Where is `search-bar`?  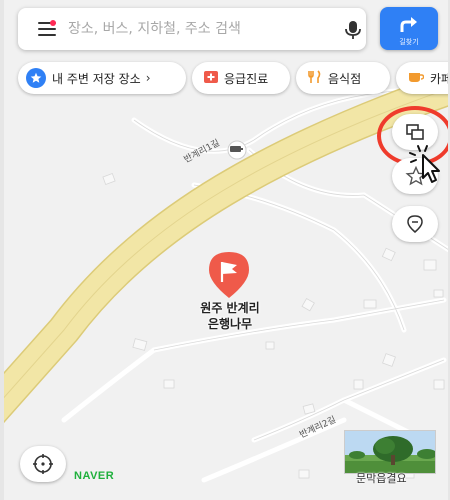
search-bar is located at coordinates (192, 29).